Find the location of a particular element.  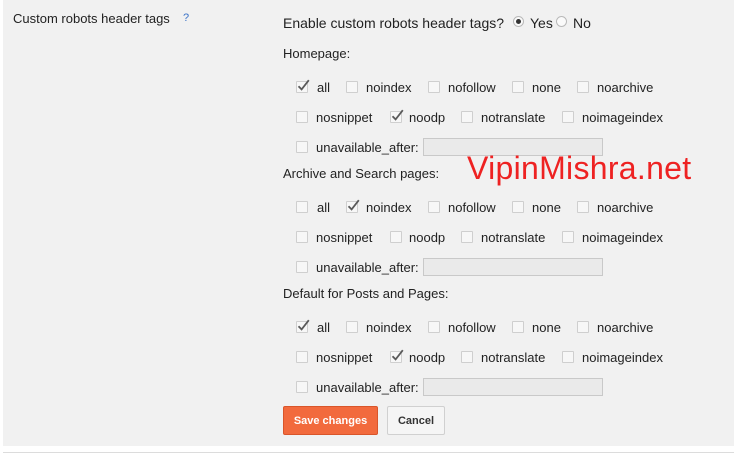

checkbox-archive-search-notranslate is located at coordinates (467, 237).